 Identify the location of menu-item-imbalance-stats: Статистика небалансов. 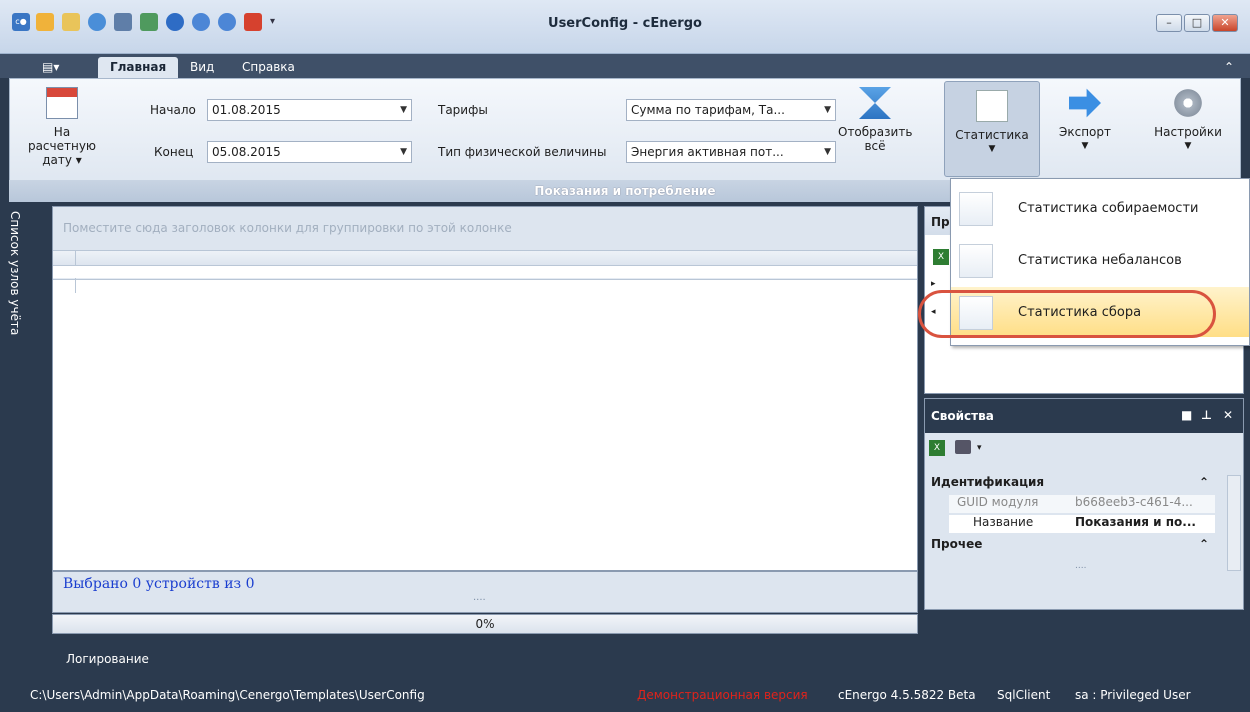
(1100, 260).